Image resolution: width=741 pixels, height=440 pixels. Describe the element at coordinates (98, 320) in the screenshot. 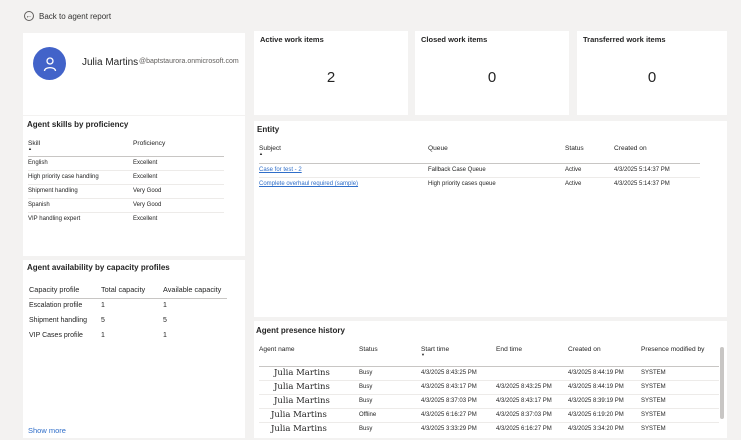

I see `table-row: Shipment handling 5 5` at that location.